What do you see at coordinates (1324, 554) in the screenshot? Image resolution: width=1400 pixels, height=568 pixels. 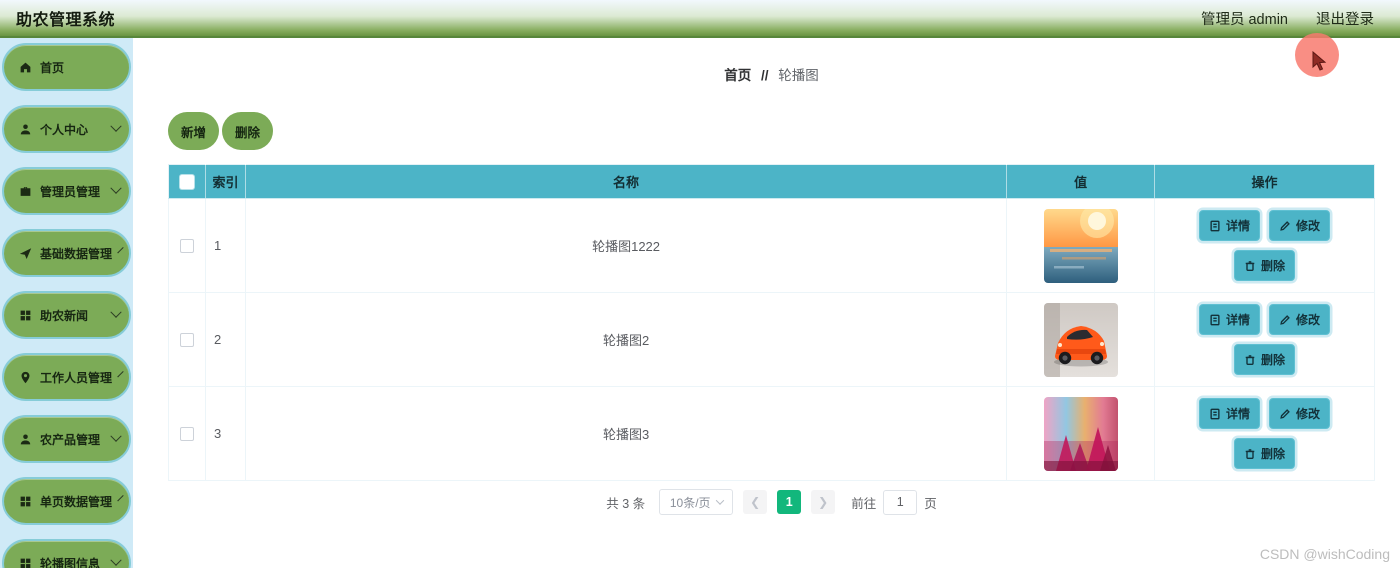 I see `watermark: CSDN @wishCoding` at bounding box center [1324, 554].